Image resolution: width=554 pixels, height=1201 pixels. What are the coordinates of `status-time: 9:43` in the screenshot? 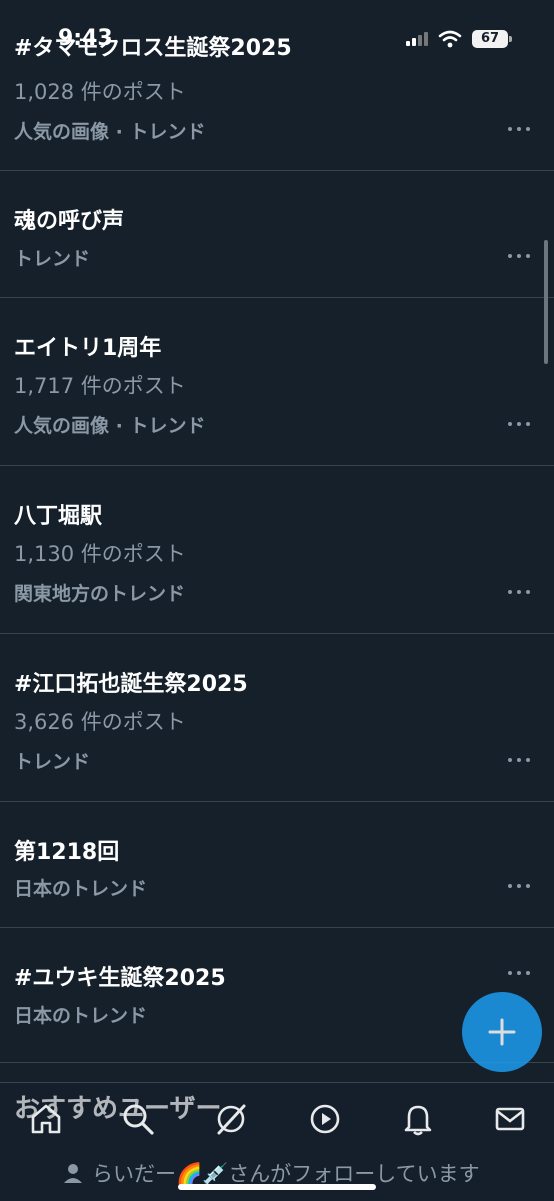 It's located at (85, 38).